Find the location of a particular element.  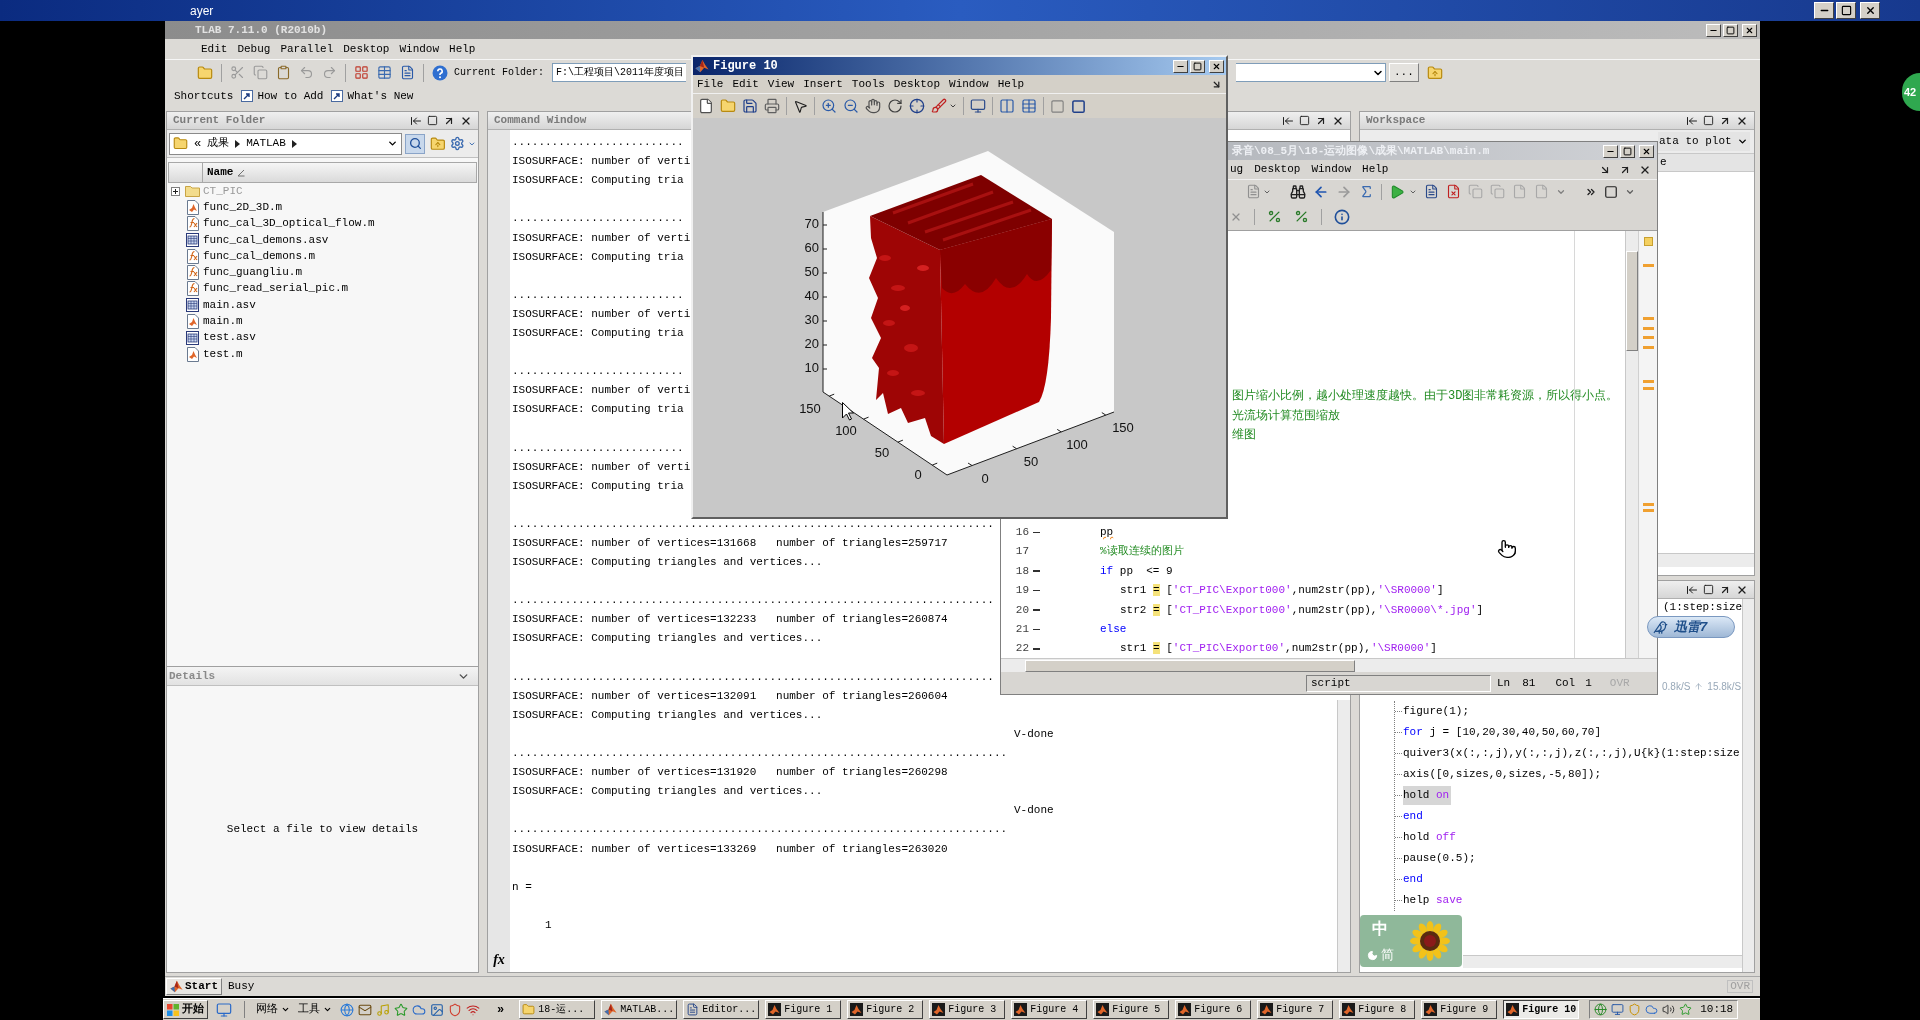

toolbar-menu-button: 工具 is located at coordinates (315, 1009).